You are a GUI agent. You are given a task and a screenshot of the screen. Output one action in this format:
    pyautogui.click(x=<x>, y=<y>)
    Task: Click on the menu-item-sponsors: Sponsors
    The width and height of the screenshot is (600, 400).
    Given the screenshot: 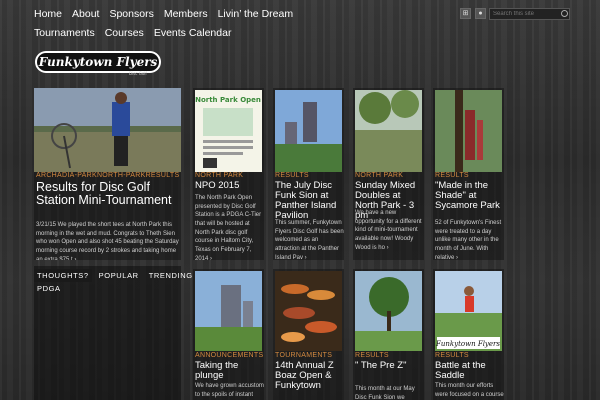 What is the action you would take?
    pyautogui.click(x=131, y=14)
    